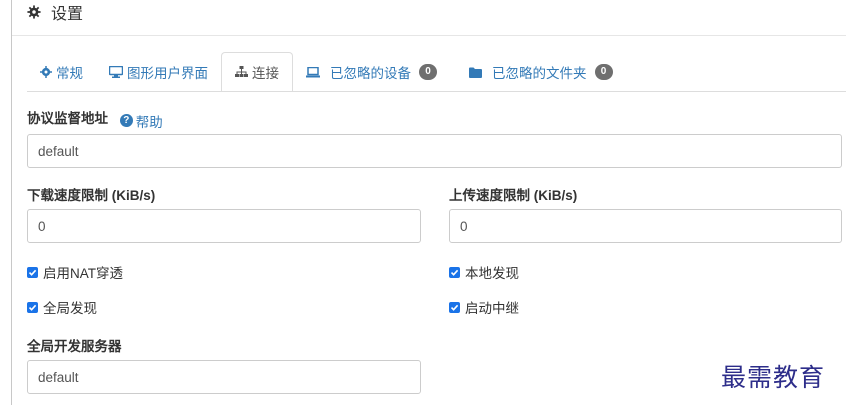 The width and height of the screenshot is (846, 405). What do you see at coordinates (70, 308) in the screenshot?
I see `global-discovery-label: 全局发现` at bounding box center [70, 308].